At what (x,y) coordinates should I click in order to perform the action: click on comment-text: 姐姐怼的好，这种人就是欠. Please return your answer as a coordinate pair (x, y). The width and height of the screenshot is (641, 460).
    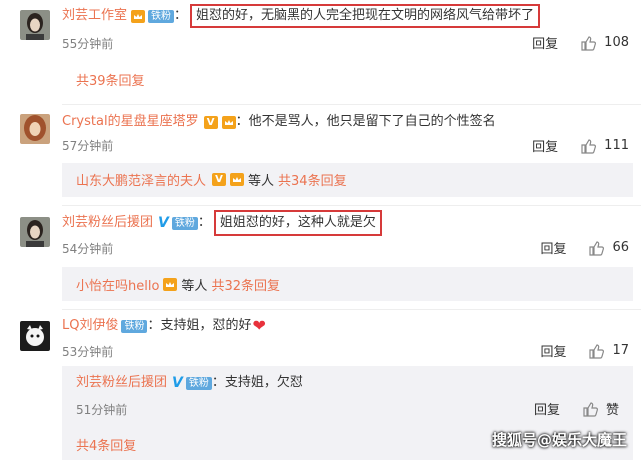
    Looking at the image, I should click on (297, 223).